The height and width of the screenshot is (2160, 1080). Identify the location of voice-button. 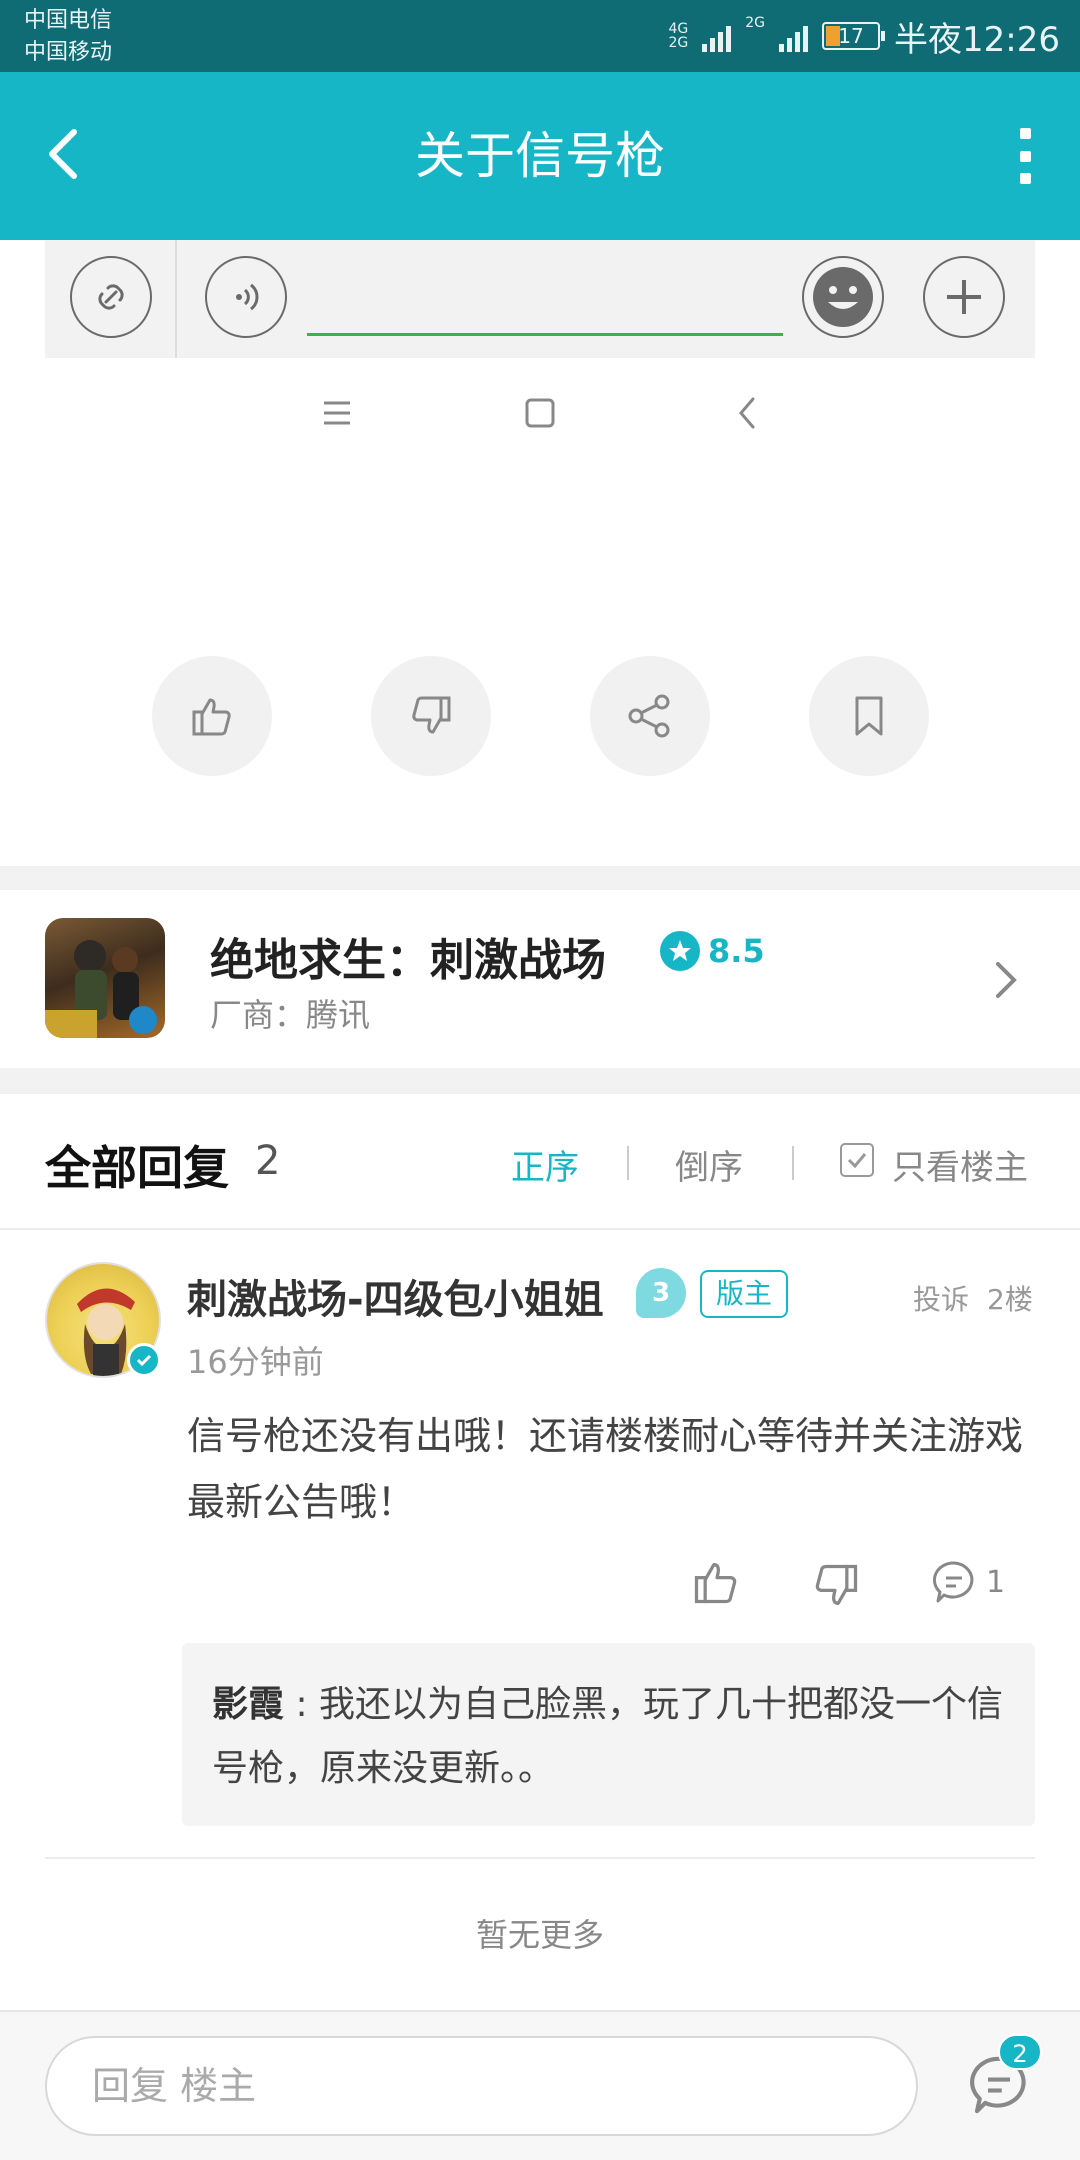
(246, 297).